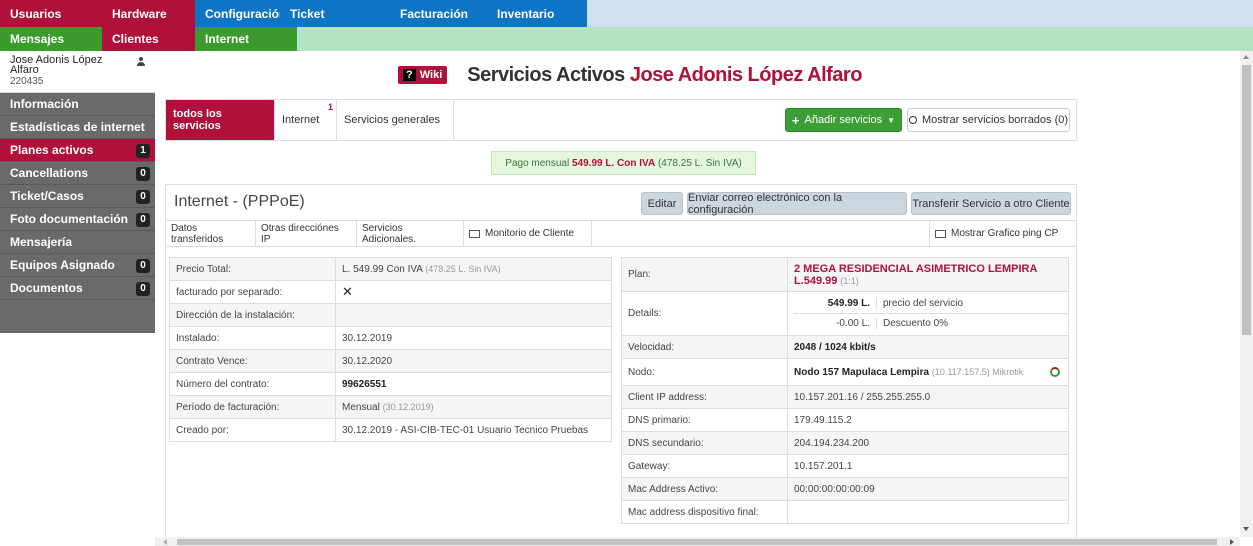  I want to click on dir-label: Dirección de la instalación:, so click(252, 315).